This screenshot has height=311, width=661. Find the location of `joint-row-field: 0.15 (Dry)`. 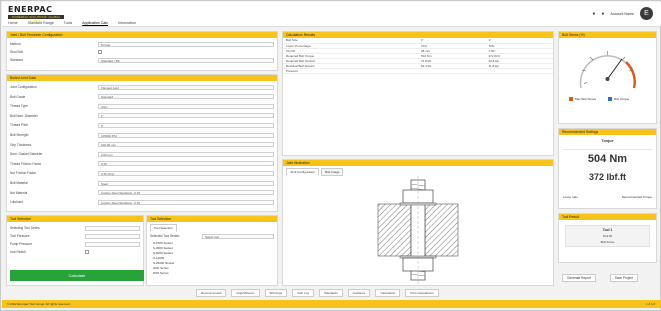

joint-row-field: 0.15 (Dry) is located at coordinates (186, 173).